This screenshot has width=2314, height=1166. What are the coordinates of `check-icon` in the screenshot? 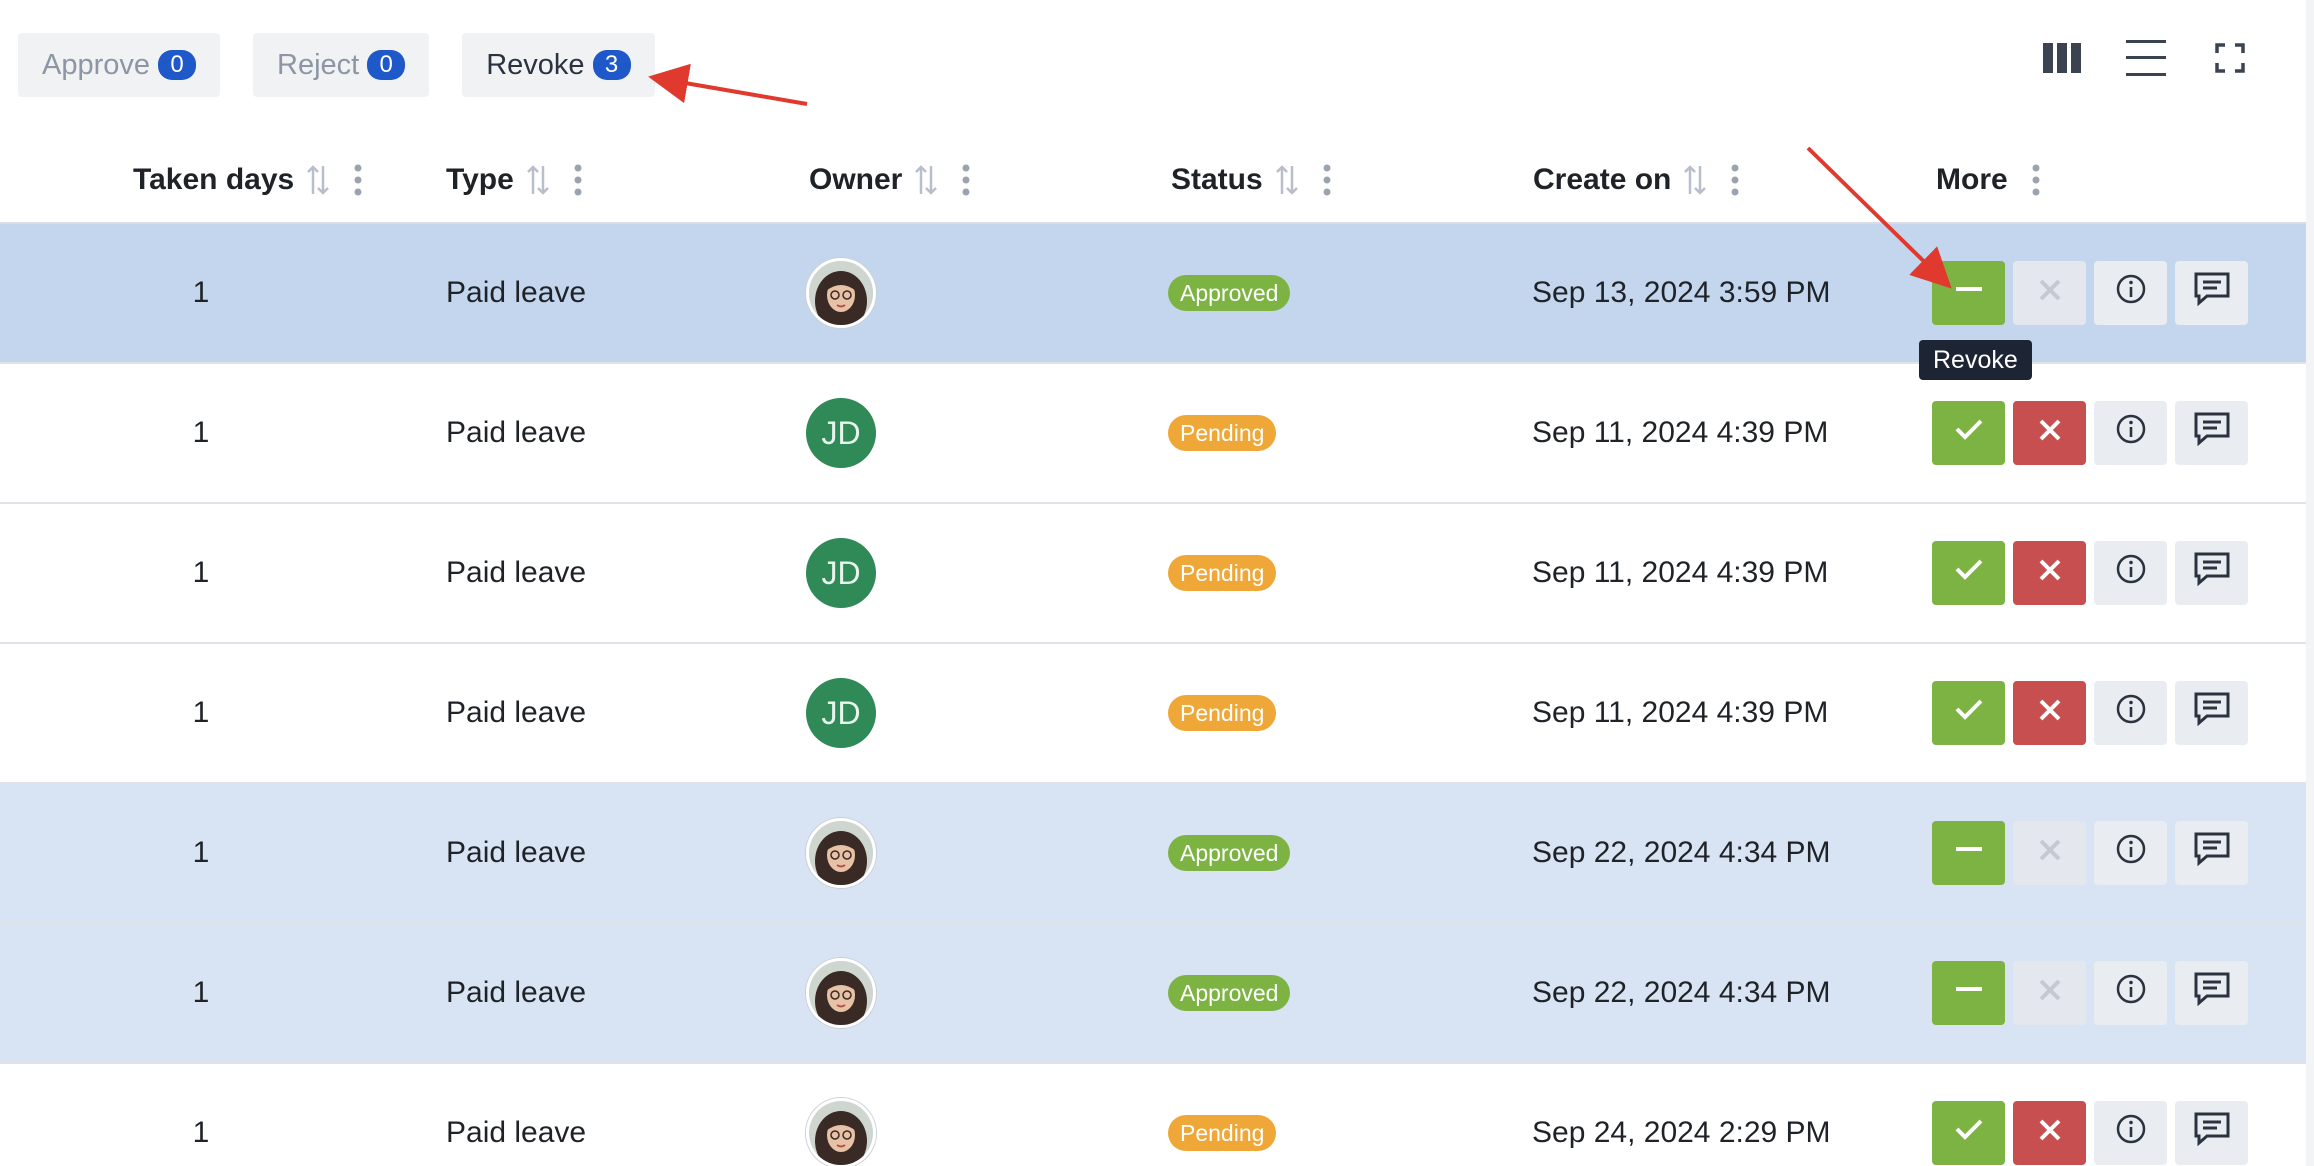 It's located at (1969, 1133).